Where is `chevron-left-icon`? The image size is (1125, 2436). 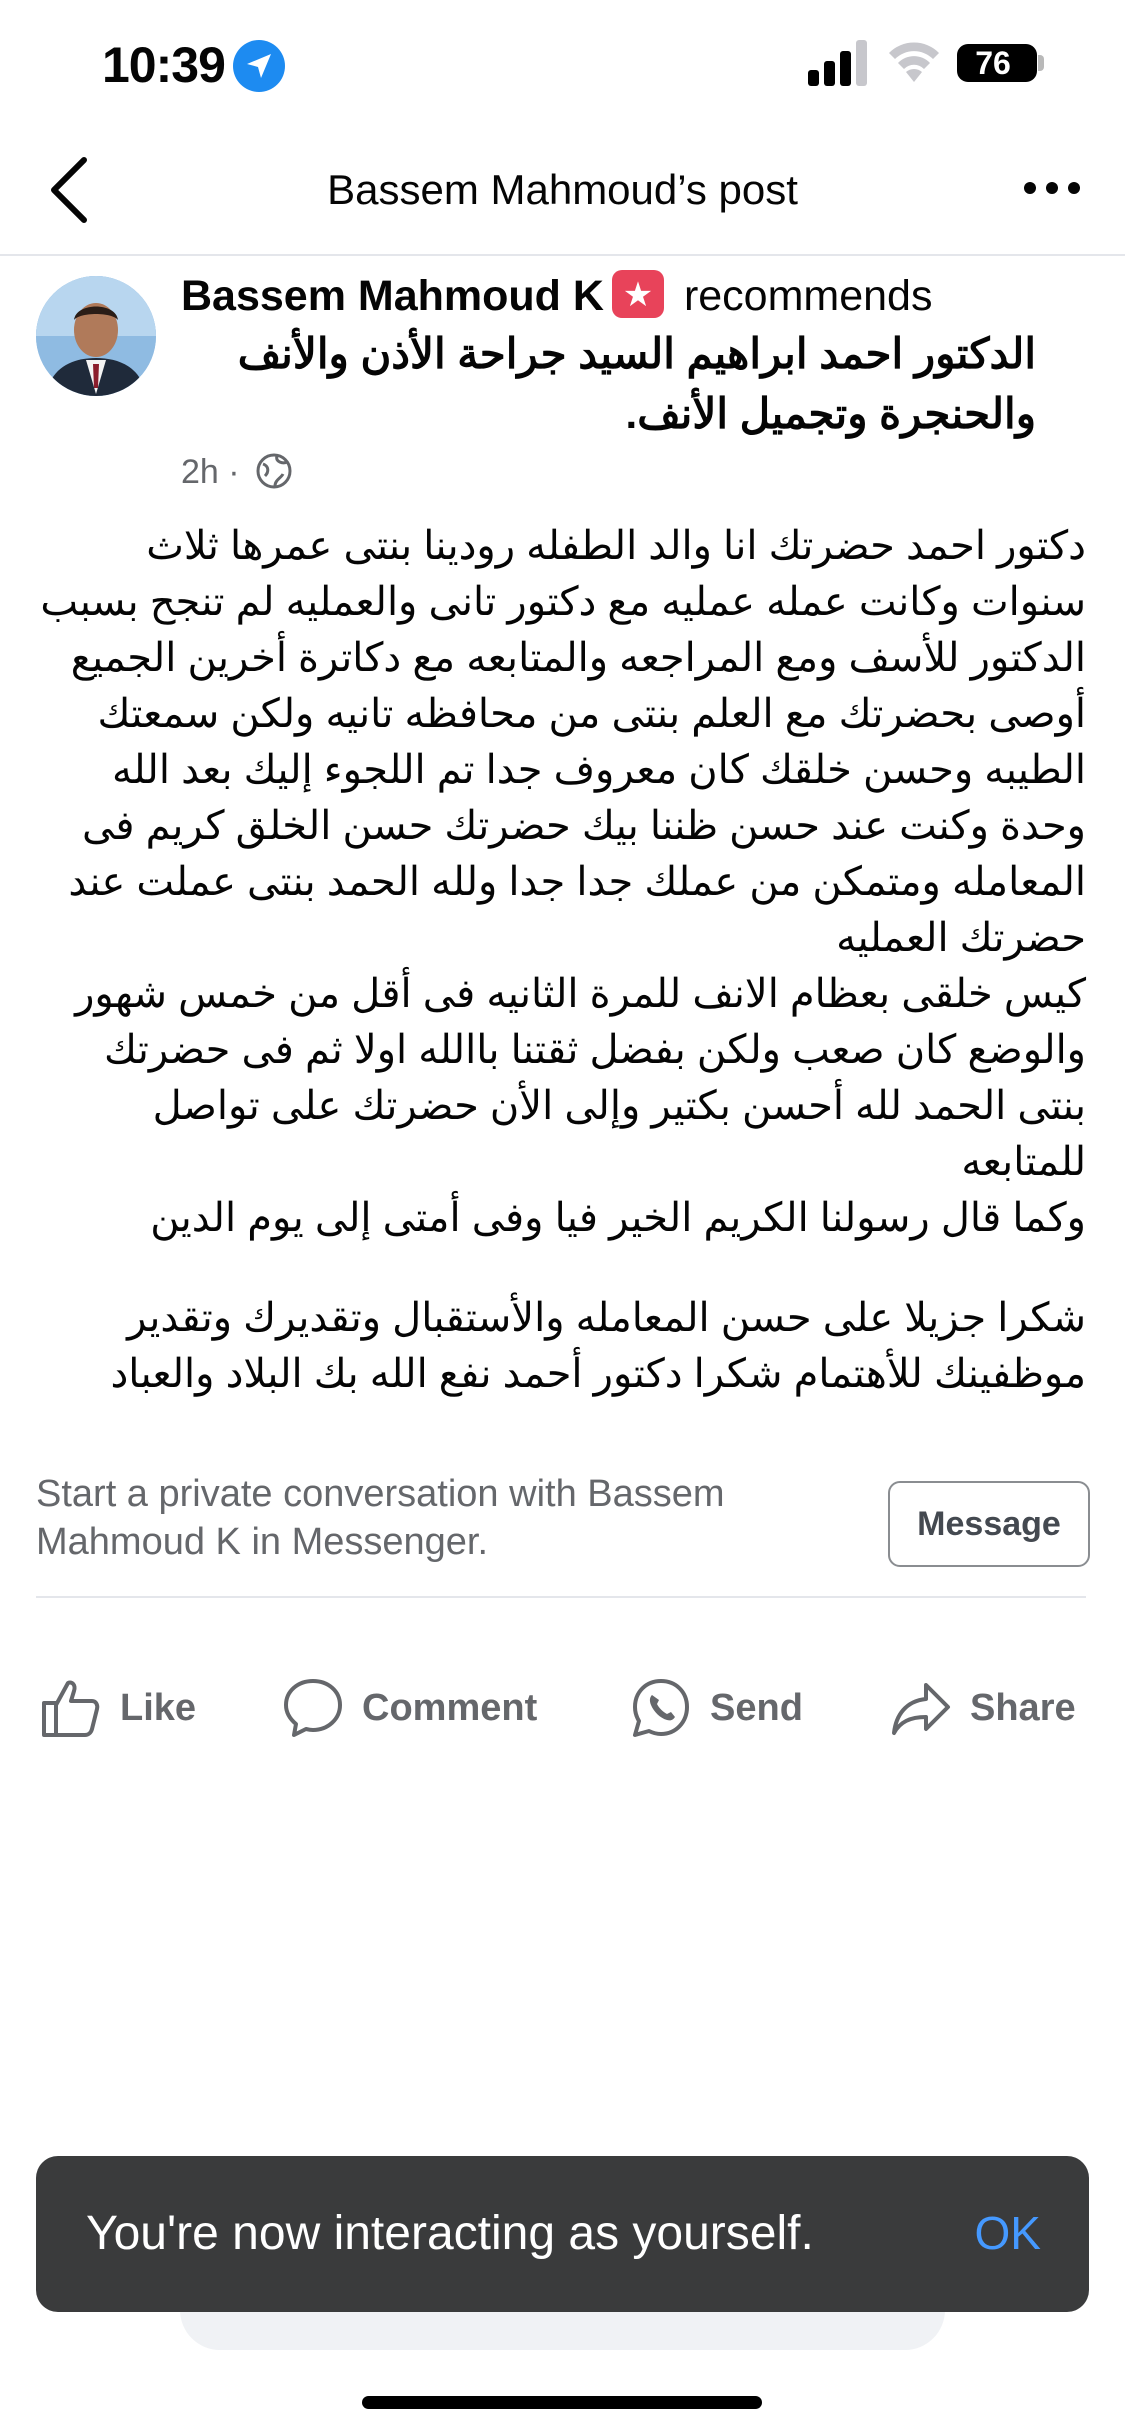
chevron-left-icon is located at coordinates (70, 190).